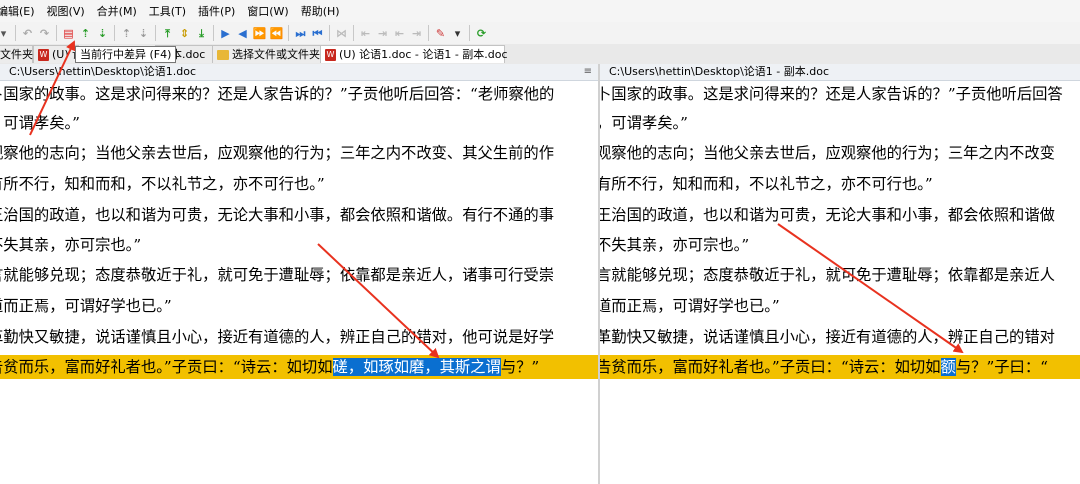 Image resolution: width=1080 pixels, height=484 pixels. I want to click on left-pane-header: C:\Users\hettin\Desktop\论语1.doc ≡, so click(299, 72).